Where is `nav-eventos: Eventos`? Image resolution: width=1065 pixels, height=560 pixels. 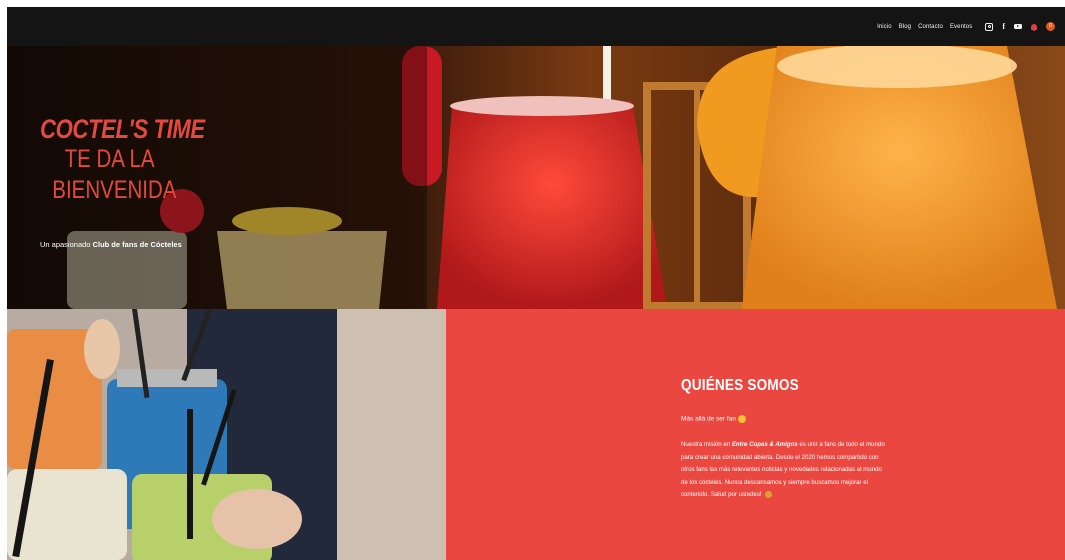 nav-eventos: Eventos is located at coordinates (961, 27).